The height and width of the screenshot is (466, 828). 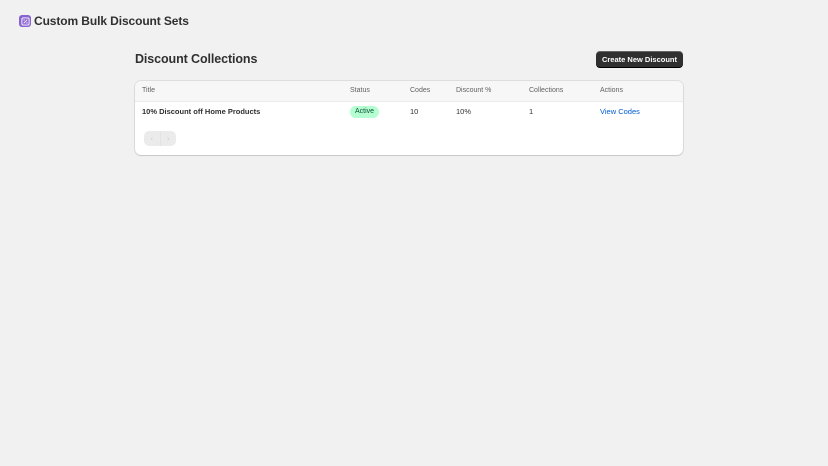 I want to click on discount-app-icon, so click(x=25, y=21).